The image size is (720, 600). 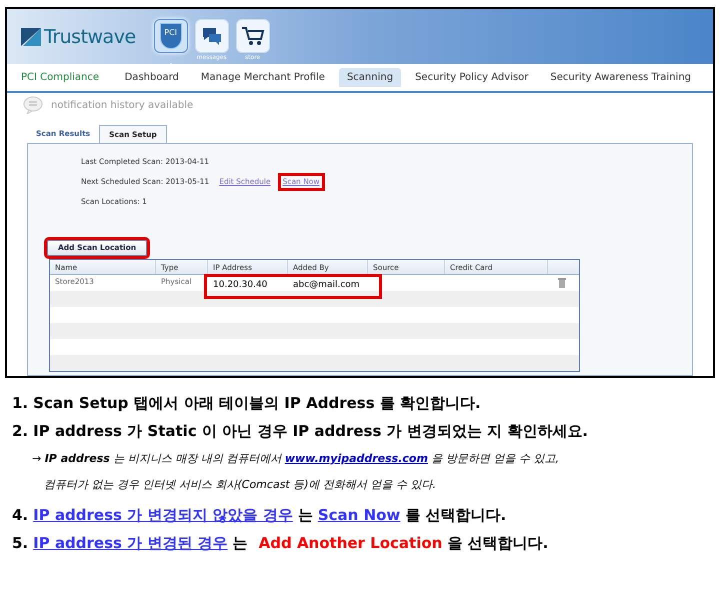 I want to click on step-number: 1., so click(x=20, y=403).